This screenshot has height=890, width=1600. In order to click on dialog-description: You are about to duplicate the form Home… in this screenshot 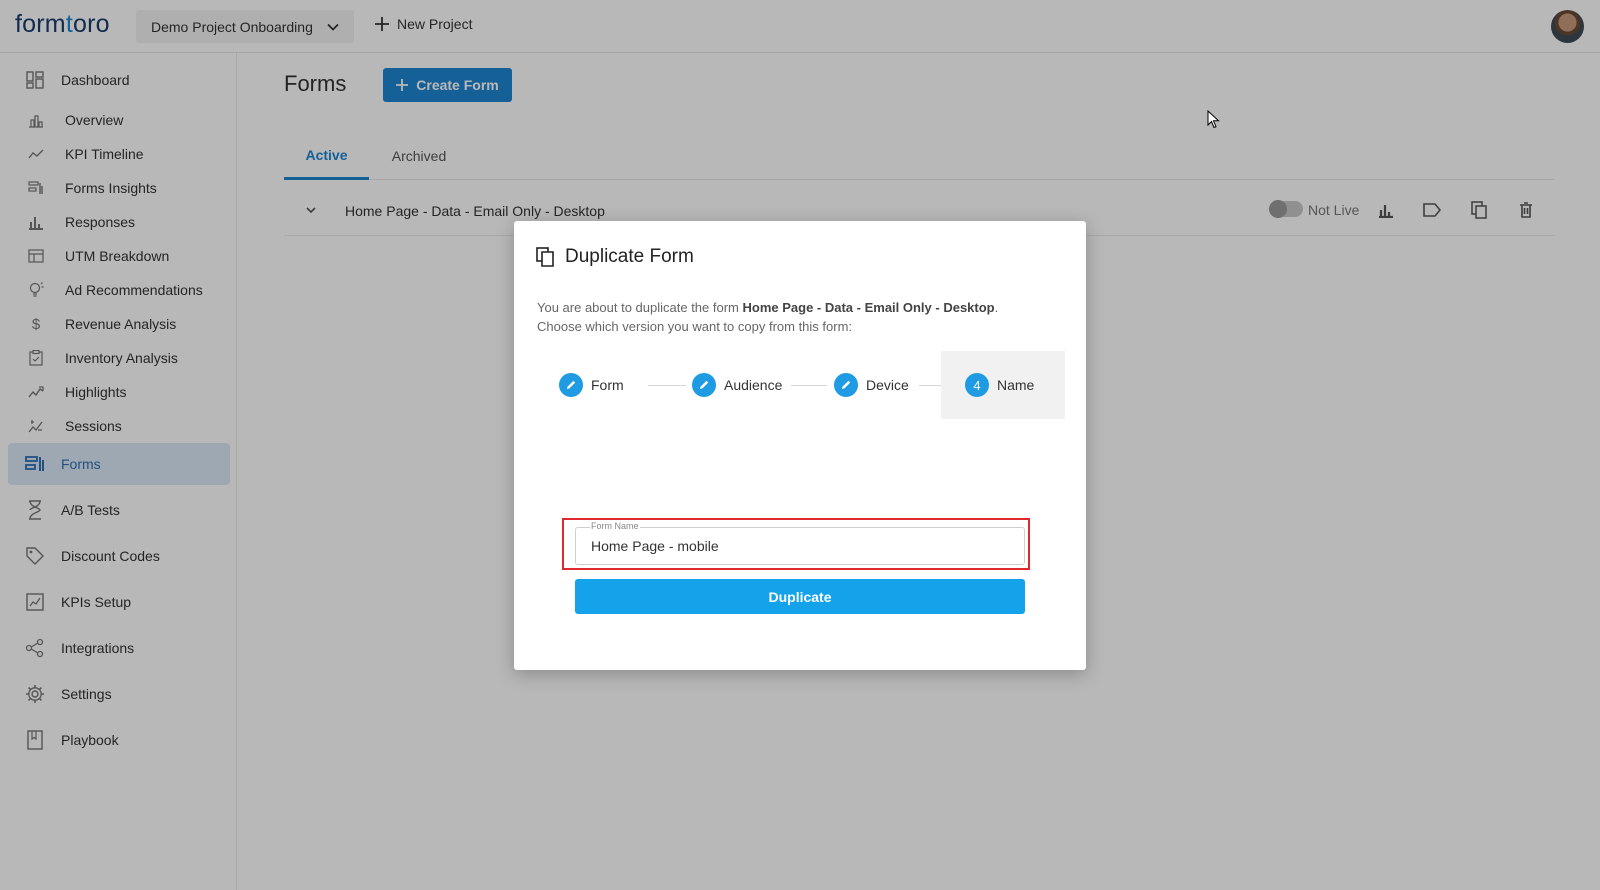, I will do `click(797, 317)`.